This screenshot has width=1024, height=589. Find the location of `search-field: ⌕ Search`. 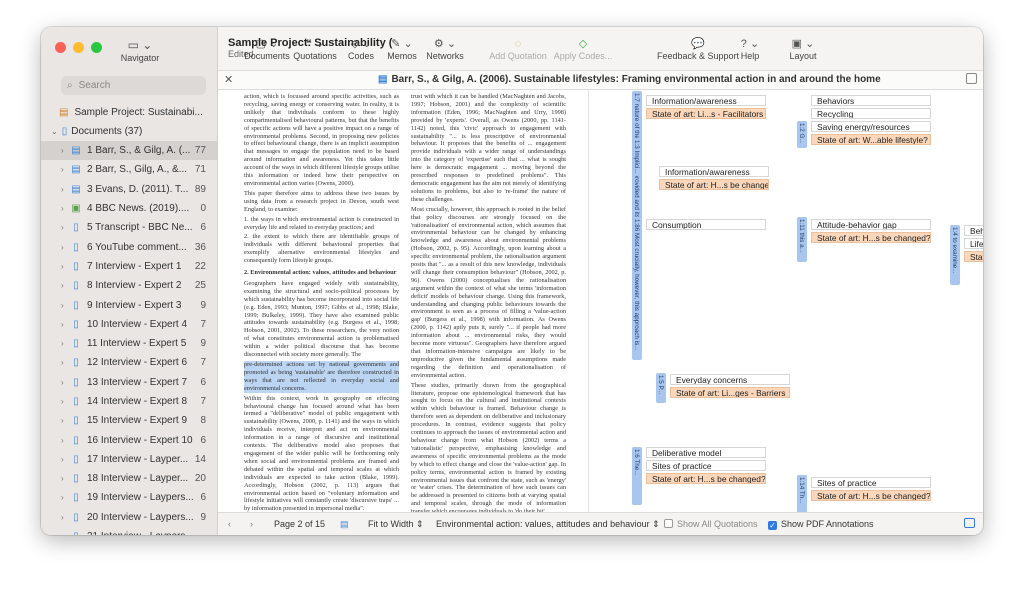

search-field: ⌕ Search is located at coordinates (133, 85).